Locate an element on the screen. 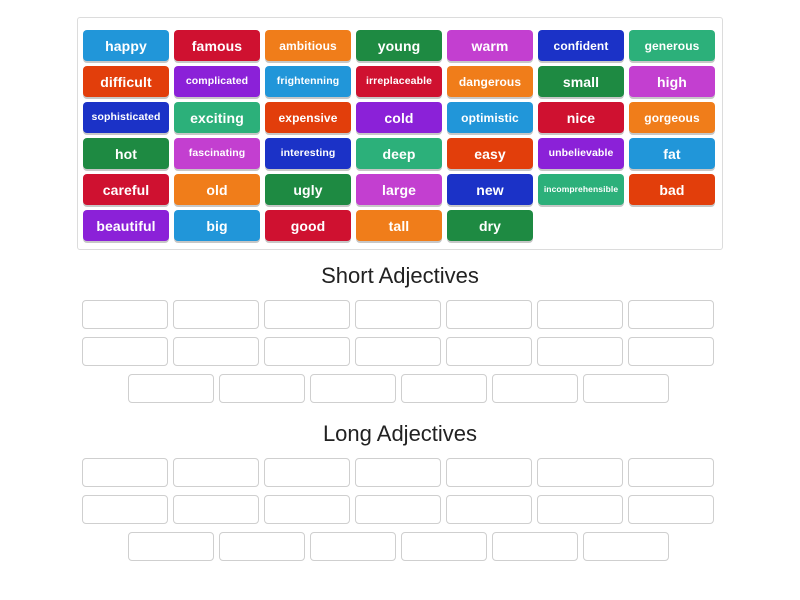 Image resolution: width=800 pixels, height=600 pixels. word-tile-small: small is located at coordinates (581, 81).